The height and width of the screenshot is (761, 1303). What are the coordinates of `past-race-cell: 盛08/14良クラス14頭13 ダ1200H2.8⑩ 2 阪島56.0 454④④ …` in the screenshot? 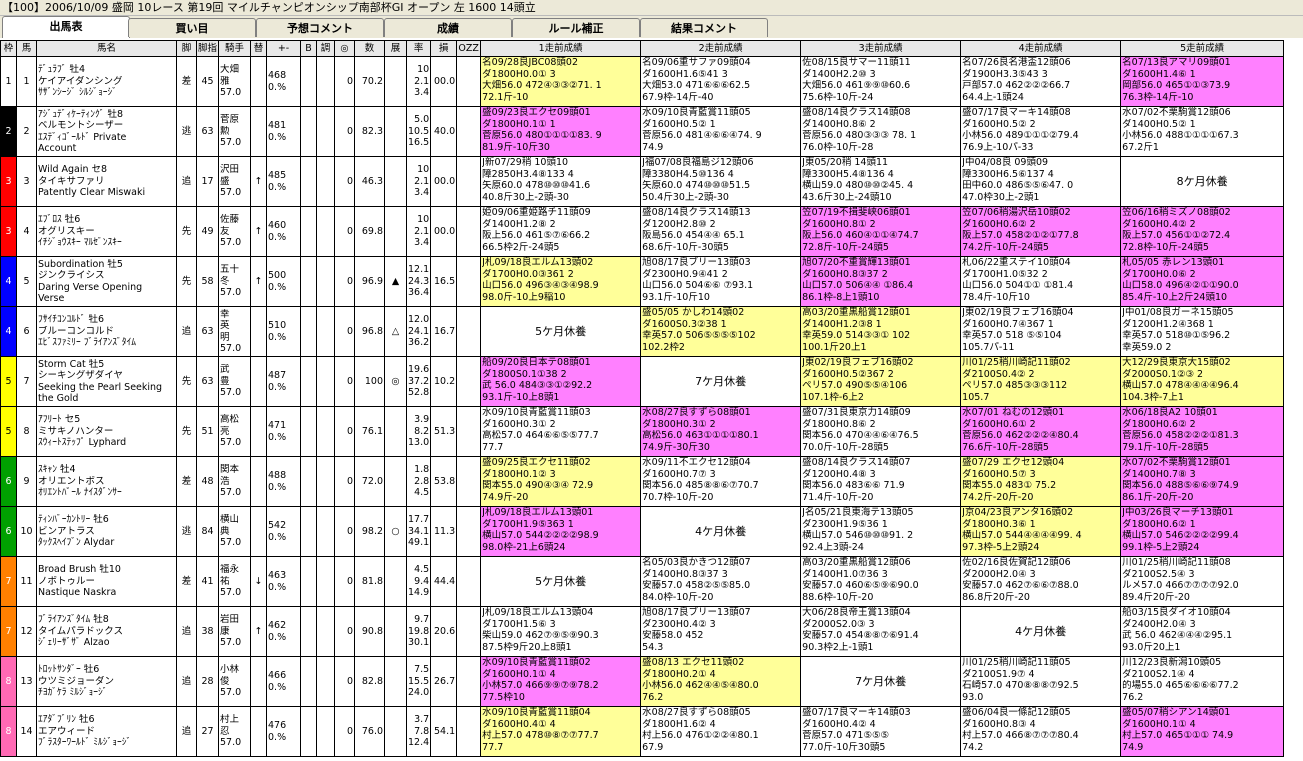 It's located at (721, 231).